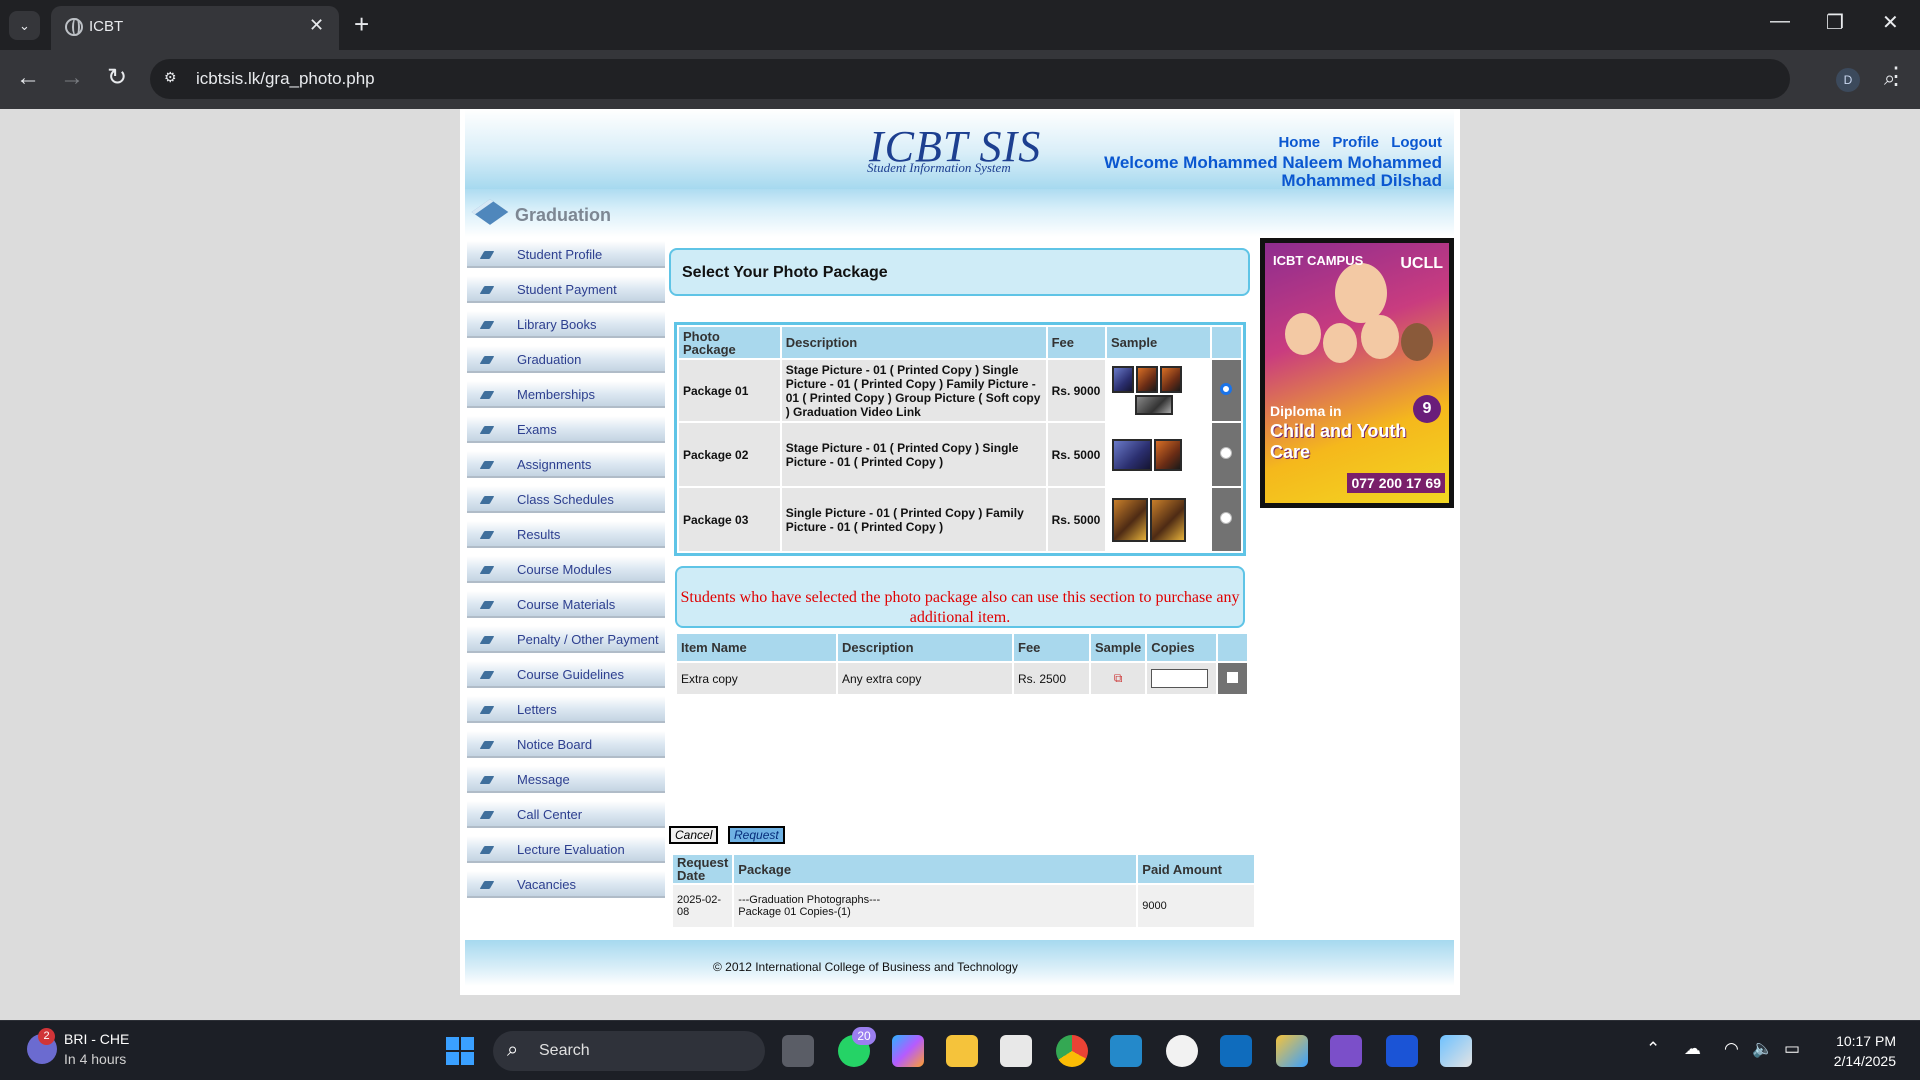 This screenshot has height=1080, width=1920. I want to click on restore-icon: ❐, so click(1835, 22).